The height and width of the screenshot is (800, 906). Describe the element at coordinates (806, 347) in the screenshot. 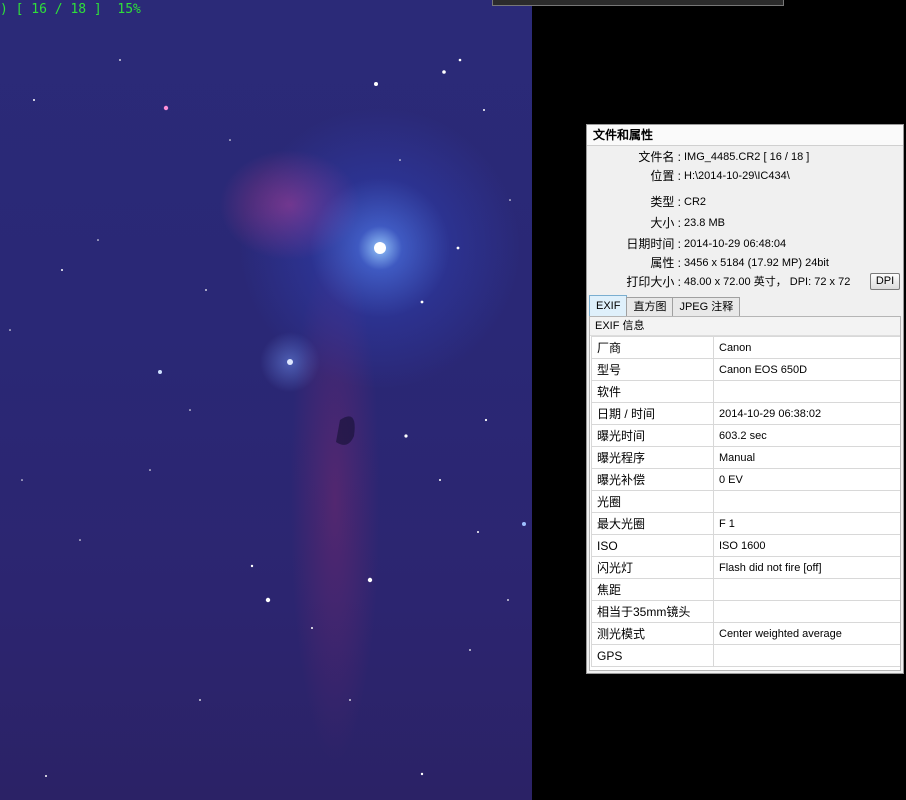

I see `exif-value: Canon` at that location.